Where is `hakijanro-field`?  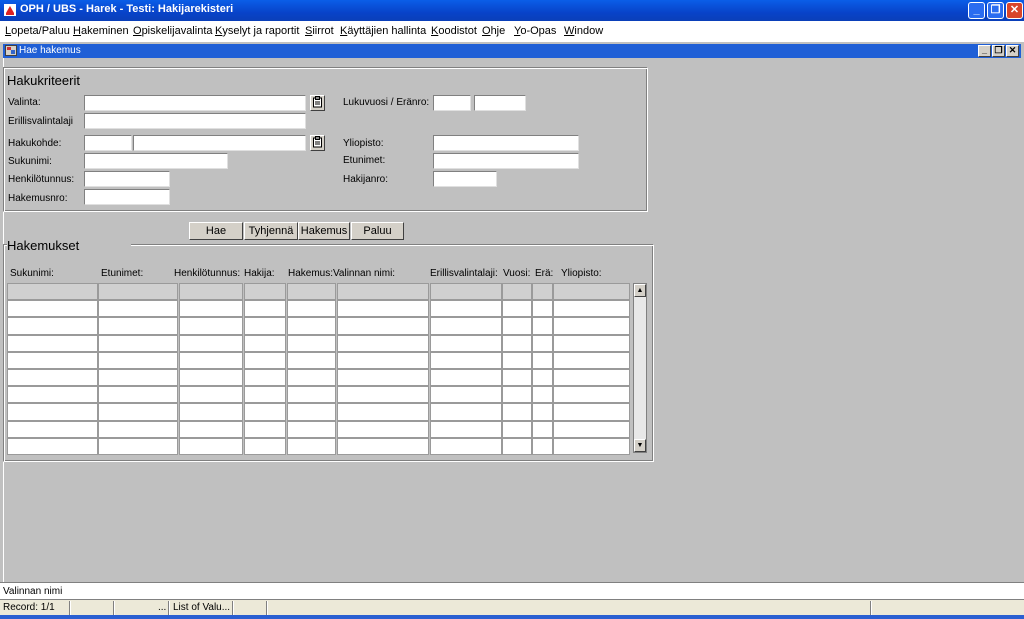
hakijanro-field is located at coordinates (465, 179).